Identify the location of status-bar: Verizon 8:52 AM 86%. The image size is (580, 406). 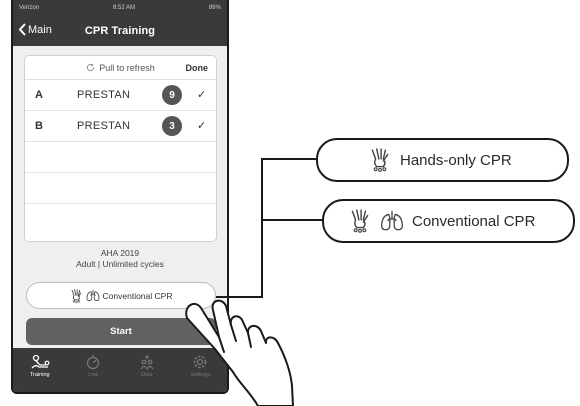
(120, 8).